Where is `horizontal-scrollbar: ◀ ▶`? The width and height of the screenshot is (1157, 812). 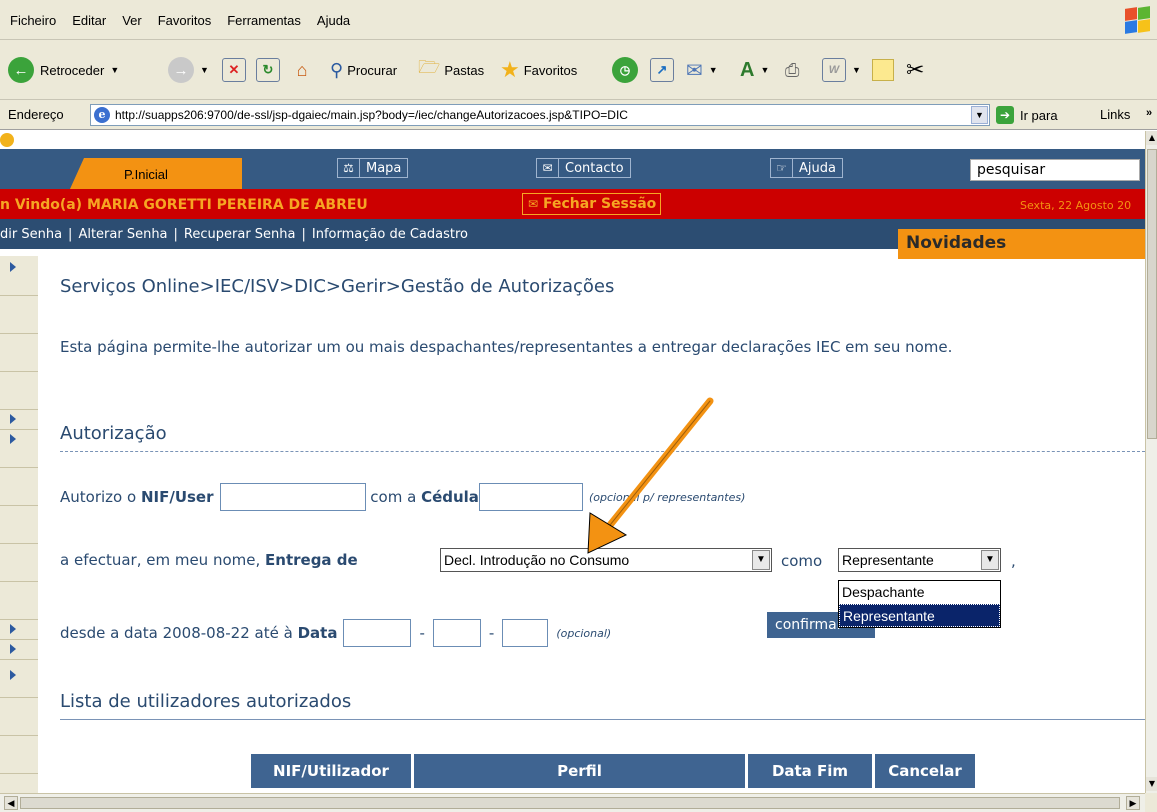
horizontal-scrollbar: ◀ ▶ is located at coordinates (572, 802).